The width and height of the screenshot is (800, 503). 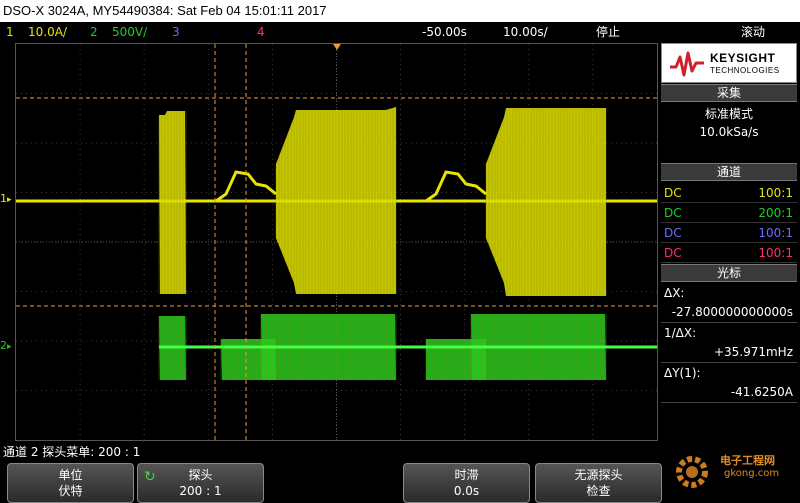 I want to click on ch3-coupling: DC, so click(x=673, y=233).